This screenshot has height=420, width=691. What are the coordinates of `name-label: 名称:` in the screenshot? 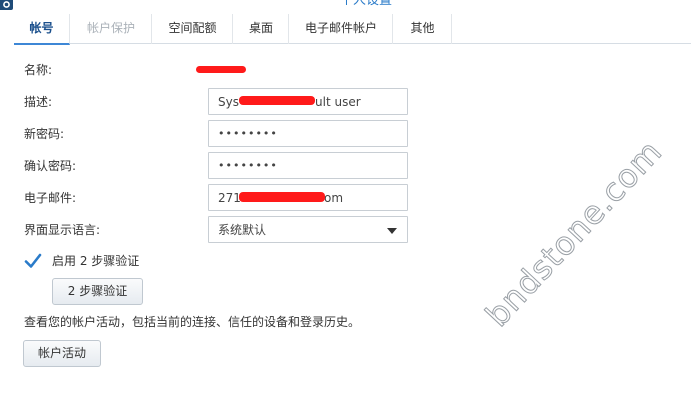 It's located at (38, 70).